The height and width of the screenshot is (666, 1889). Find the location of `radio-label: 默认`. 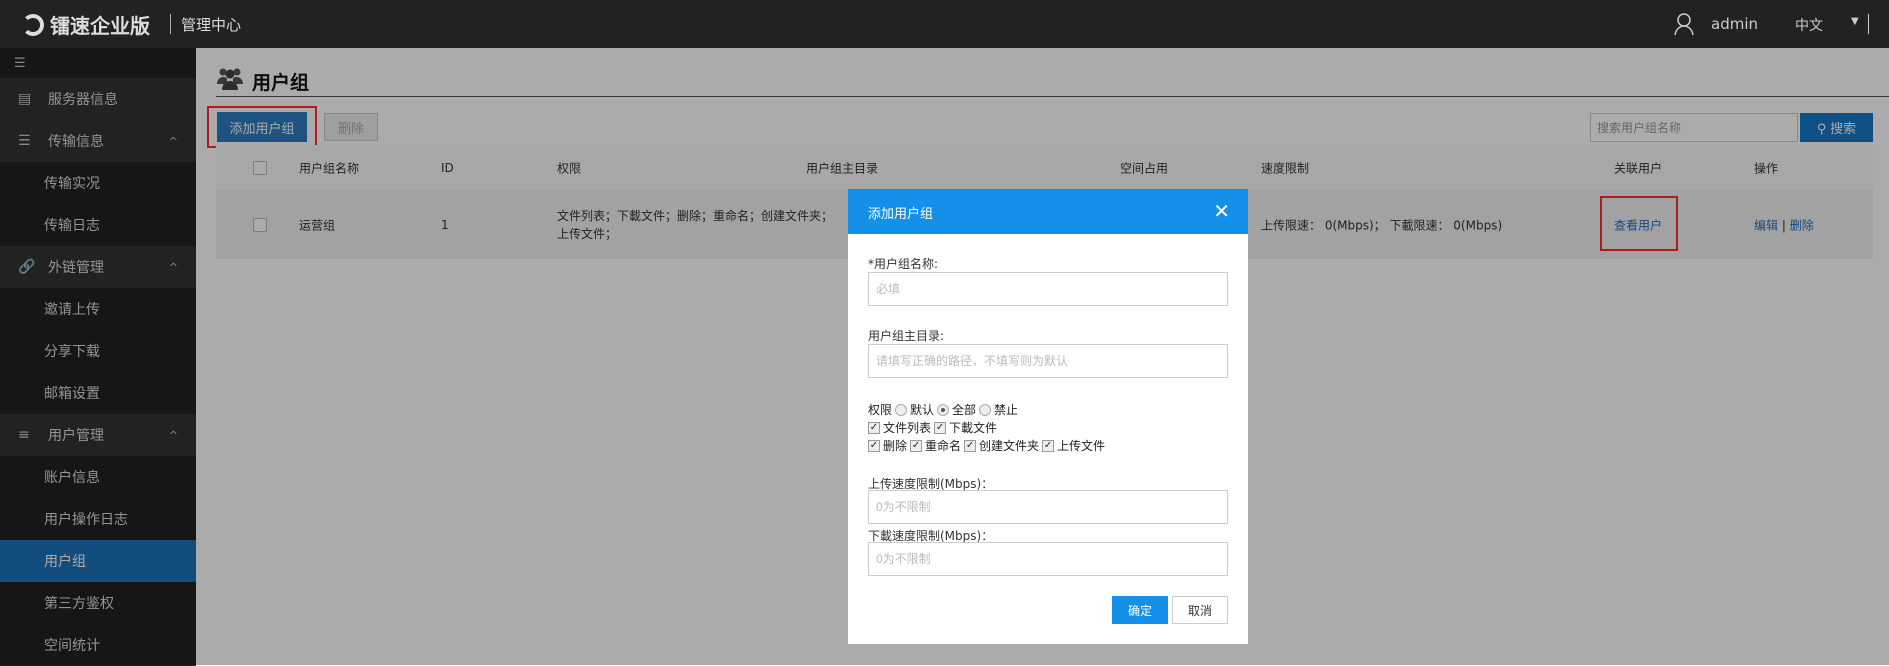

radio-label: 默认 is located at coordinates (922, 410).